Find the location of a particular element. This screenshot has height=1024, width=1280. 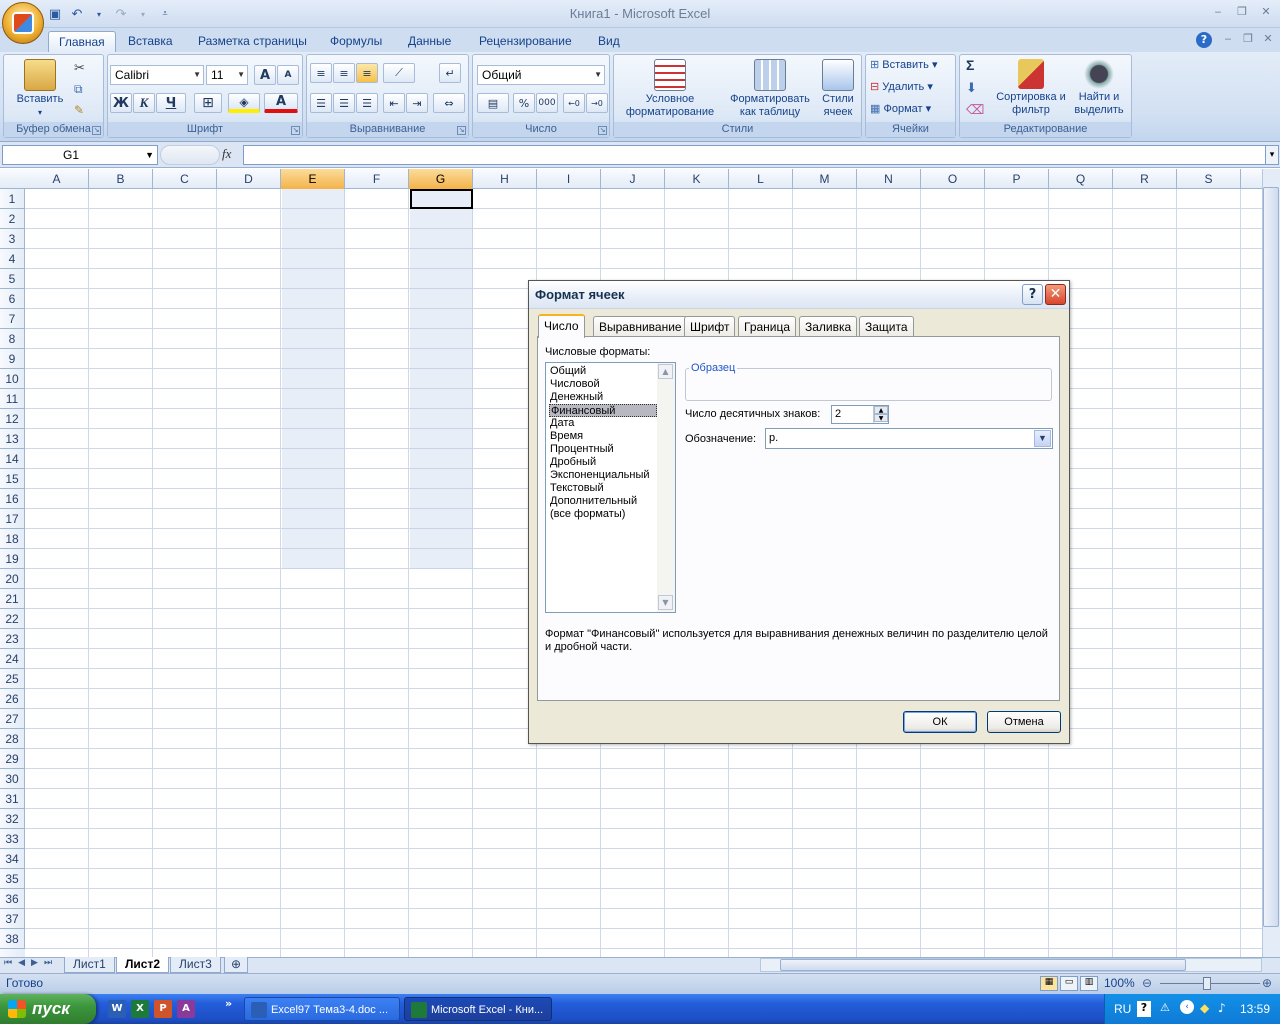

column-header-d: D is located at coordinates (249, 179).